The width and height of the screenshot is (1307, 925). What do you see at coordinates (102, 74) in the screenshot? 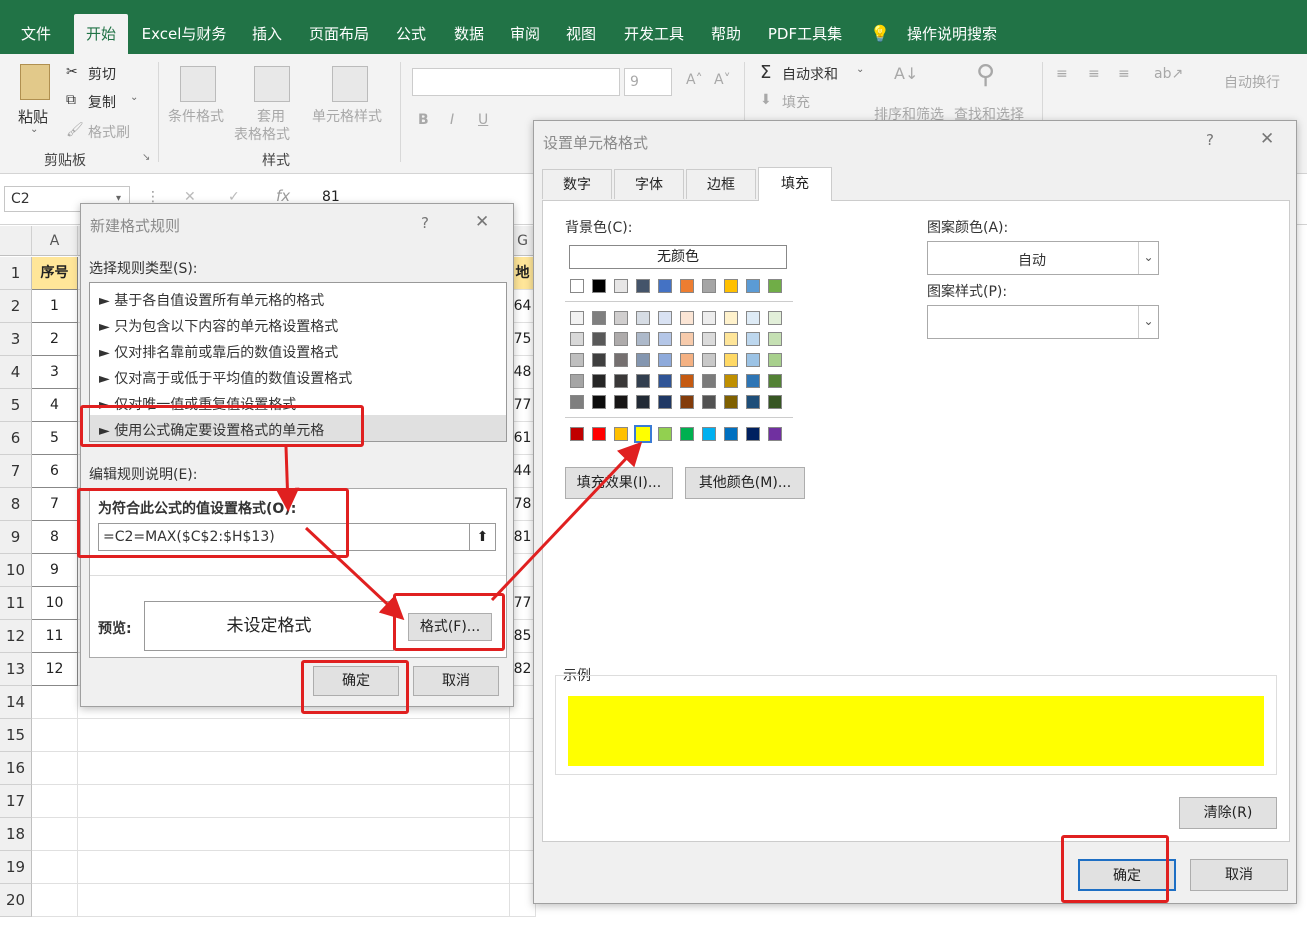
I see `cut-button: 剪切` at bounding box center [102, 74].